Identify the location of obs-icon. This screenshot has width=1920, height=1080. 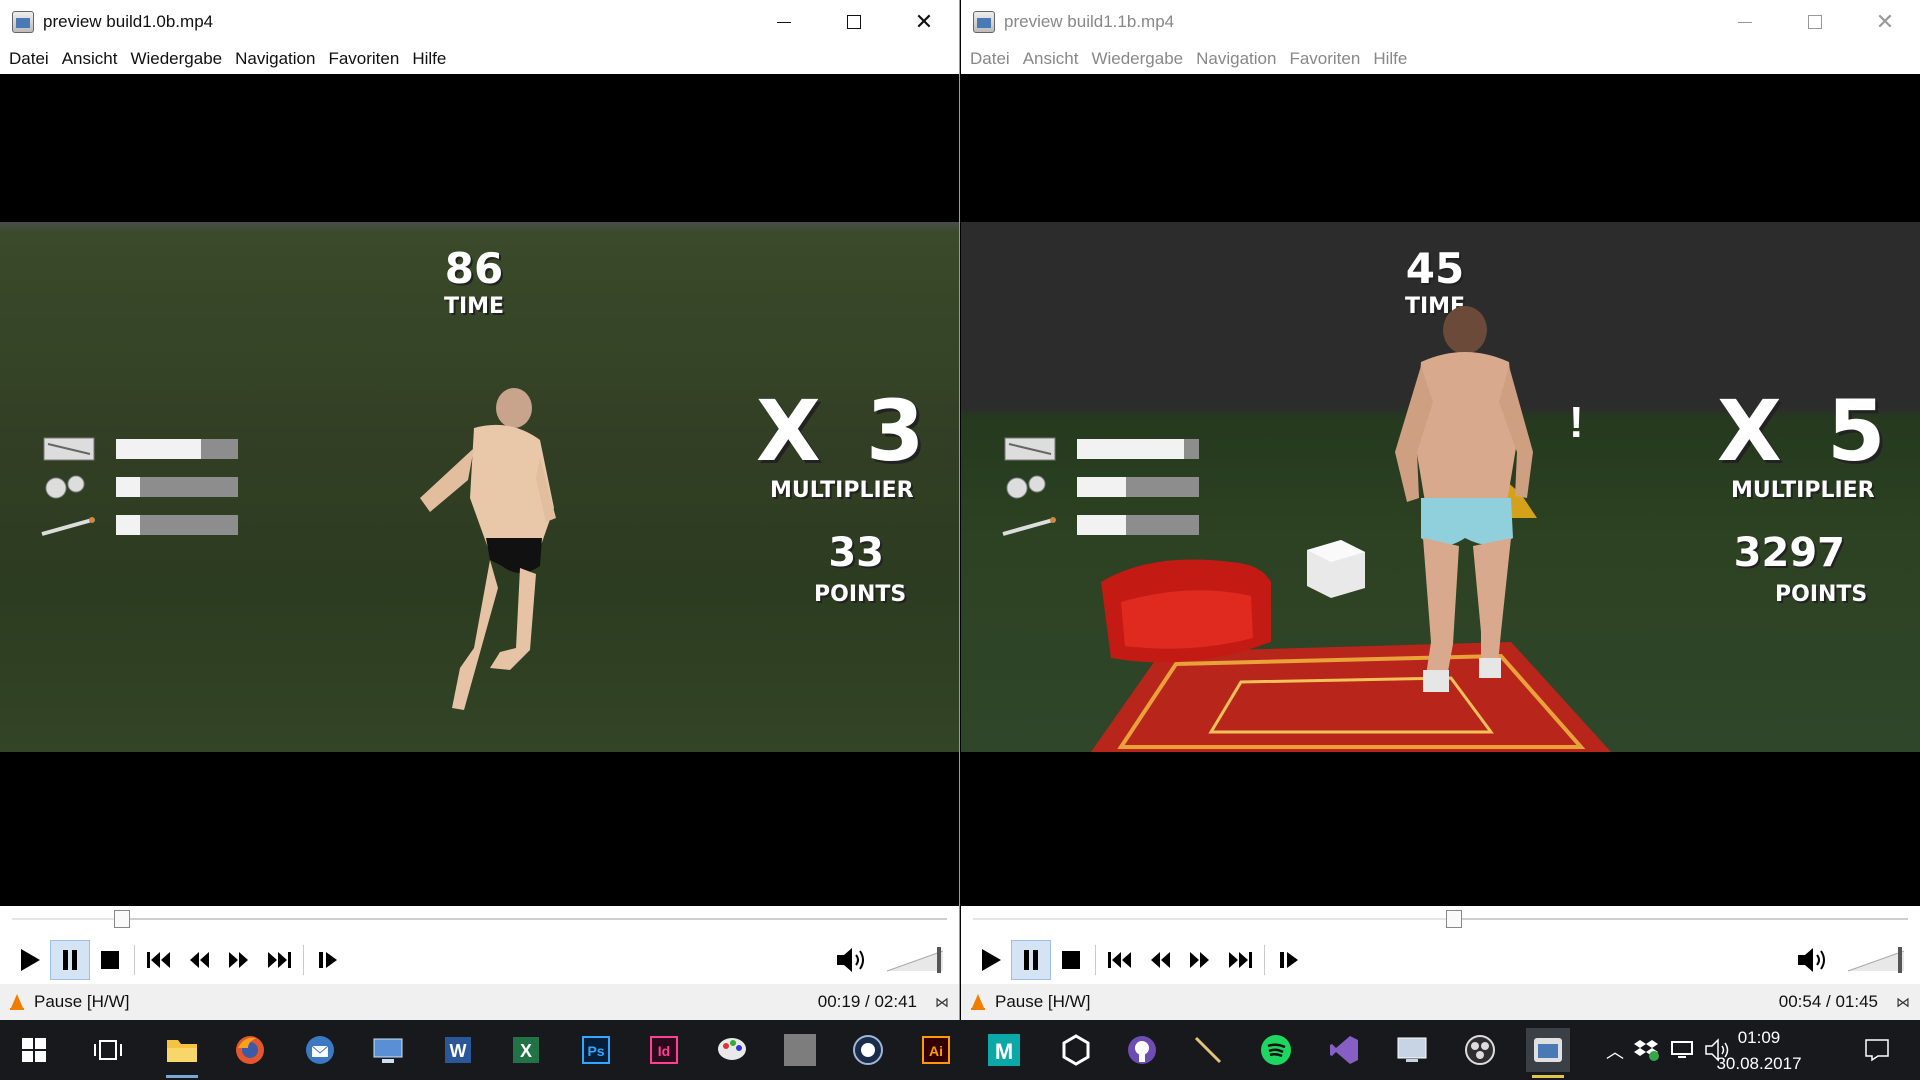
(1480, 1050).